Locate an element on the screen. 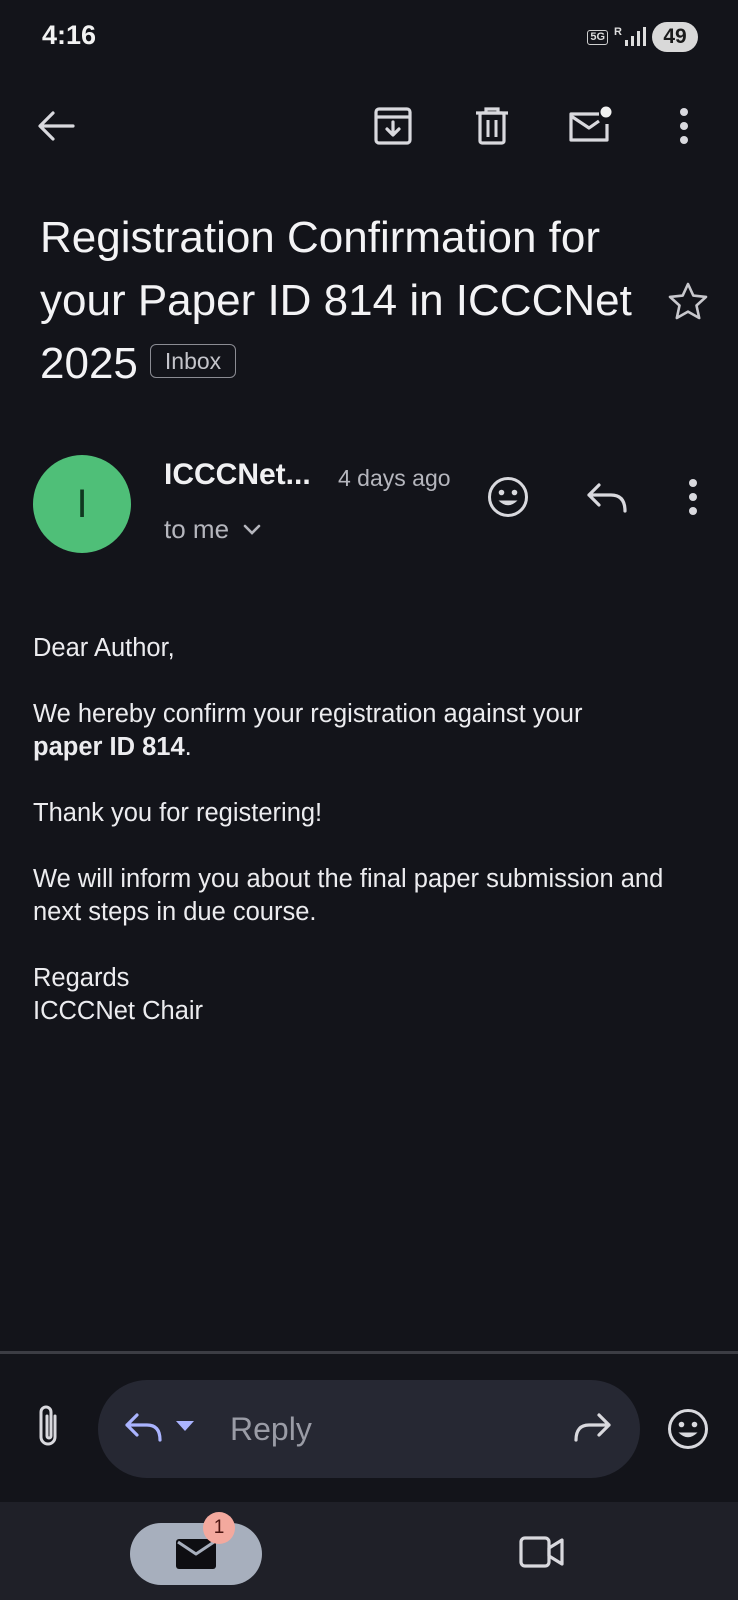 This screenshot has width=738, height=1600. nav-mail-tab is located at coordinates (196, 1554).